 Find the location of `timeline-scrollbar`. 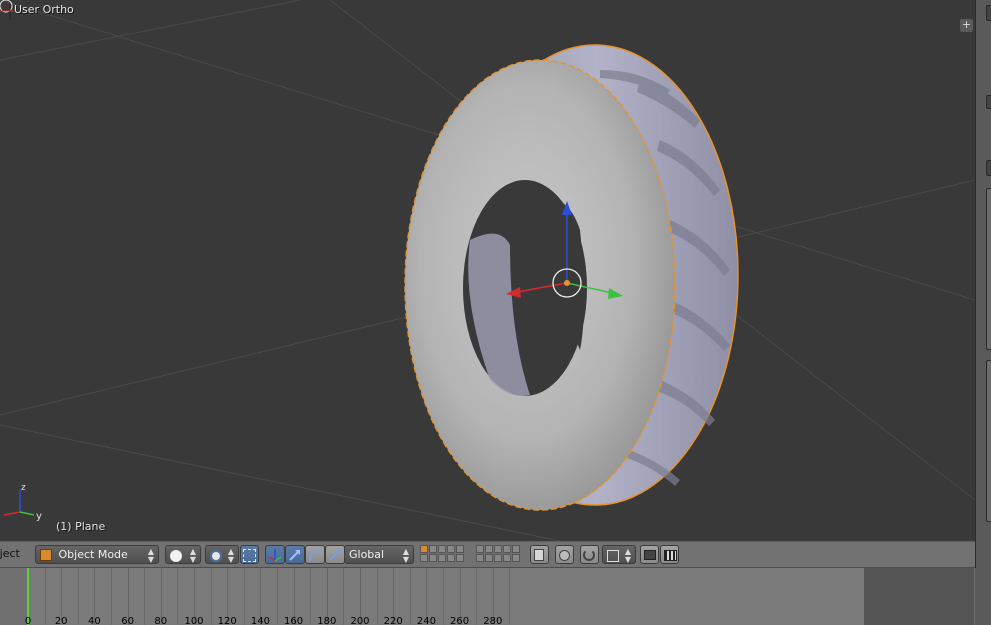

timeline-scrollbar is located at coordinates (983, 596).